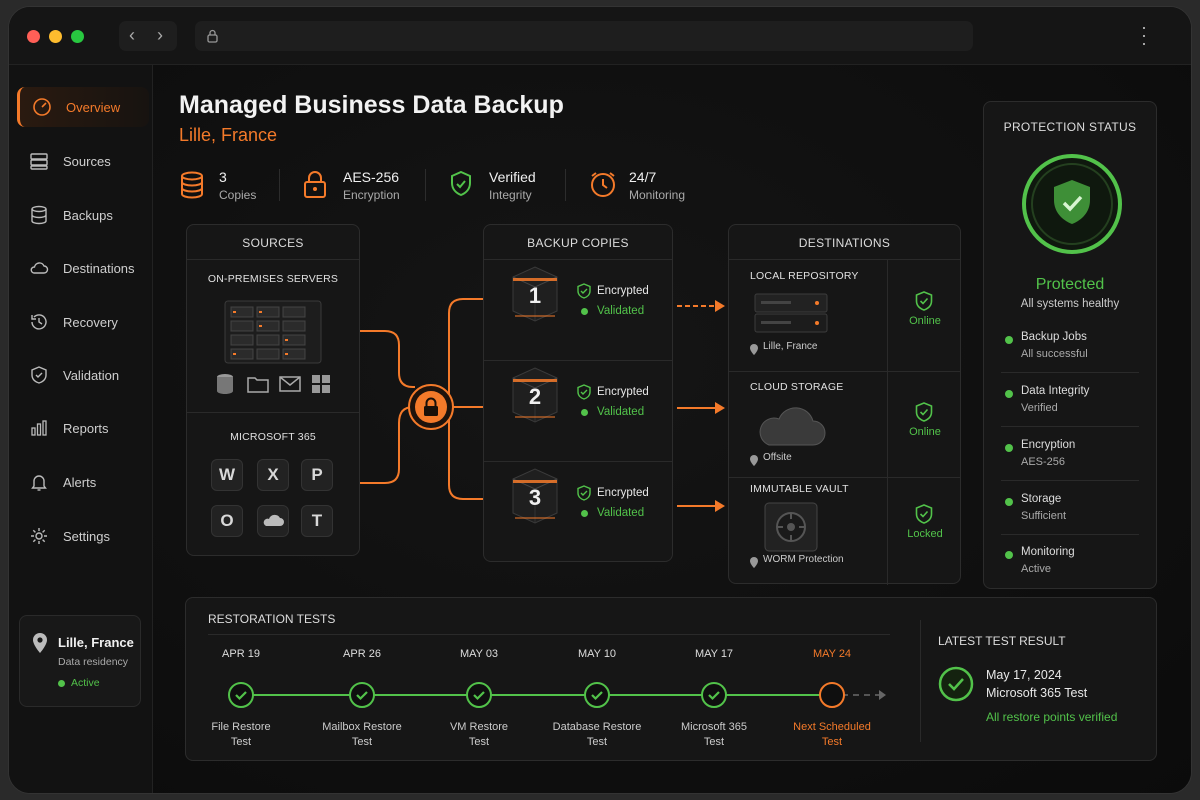 The image size is (1200, 800). Describe the element at coordinates (87, 161) in the screenshot. I see `sidebar-item-label: Sources` at that location.